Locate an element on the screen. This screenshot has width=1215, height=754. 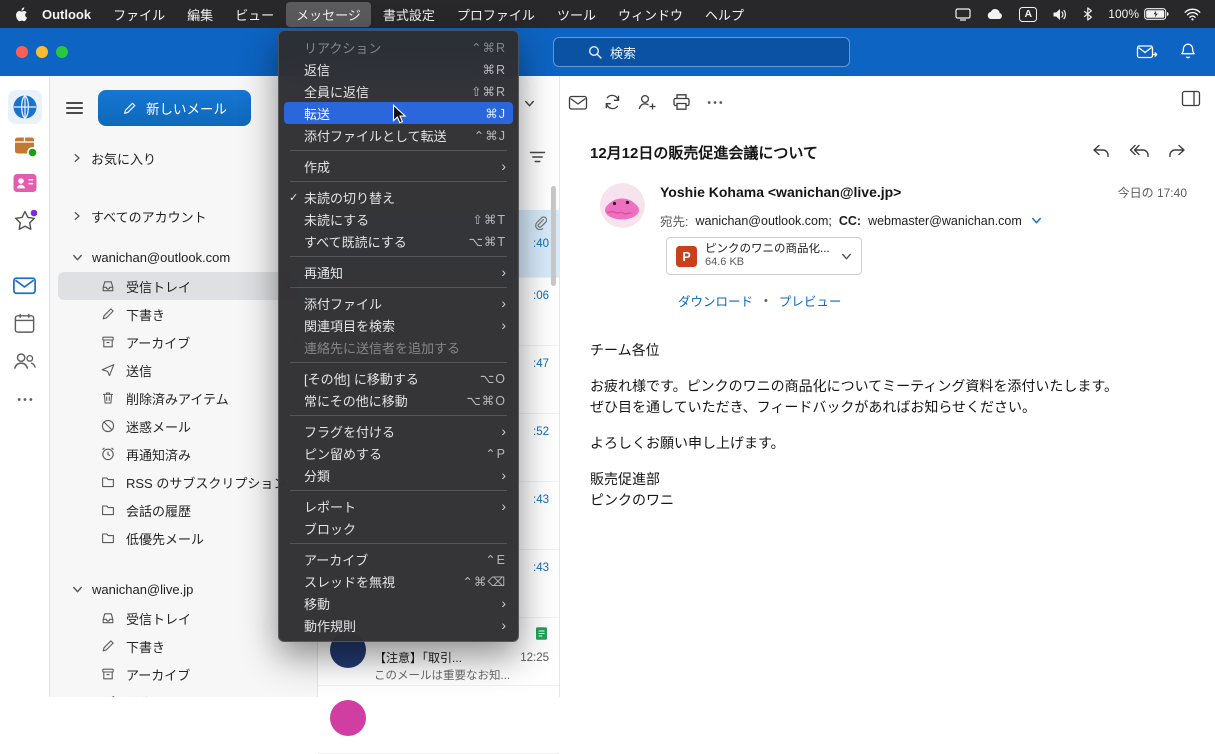
rail-calendar-button is located at coordinates (25, 323).